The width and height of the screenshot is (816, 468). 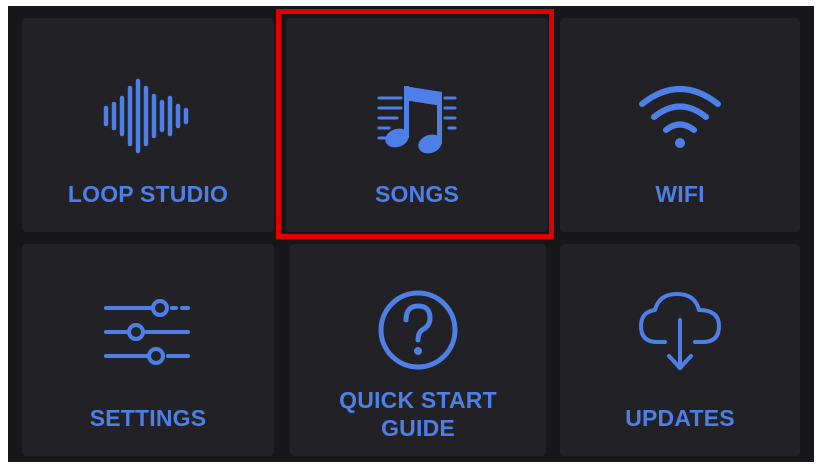 What do you see at coordinates (680, 418) in the screenshot?
I see `tile-label: UPDATES` at bounding box center [680, 418].